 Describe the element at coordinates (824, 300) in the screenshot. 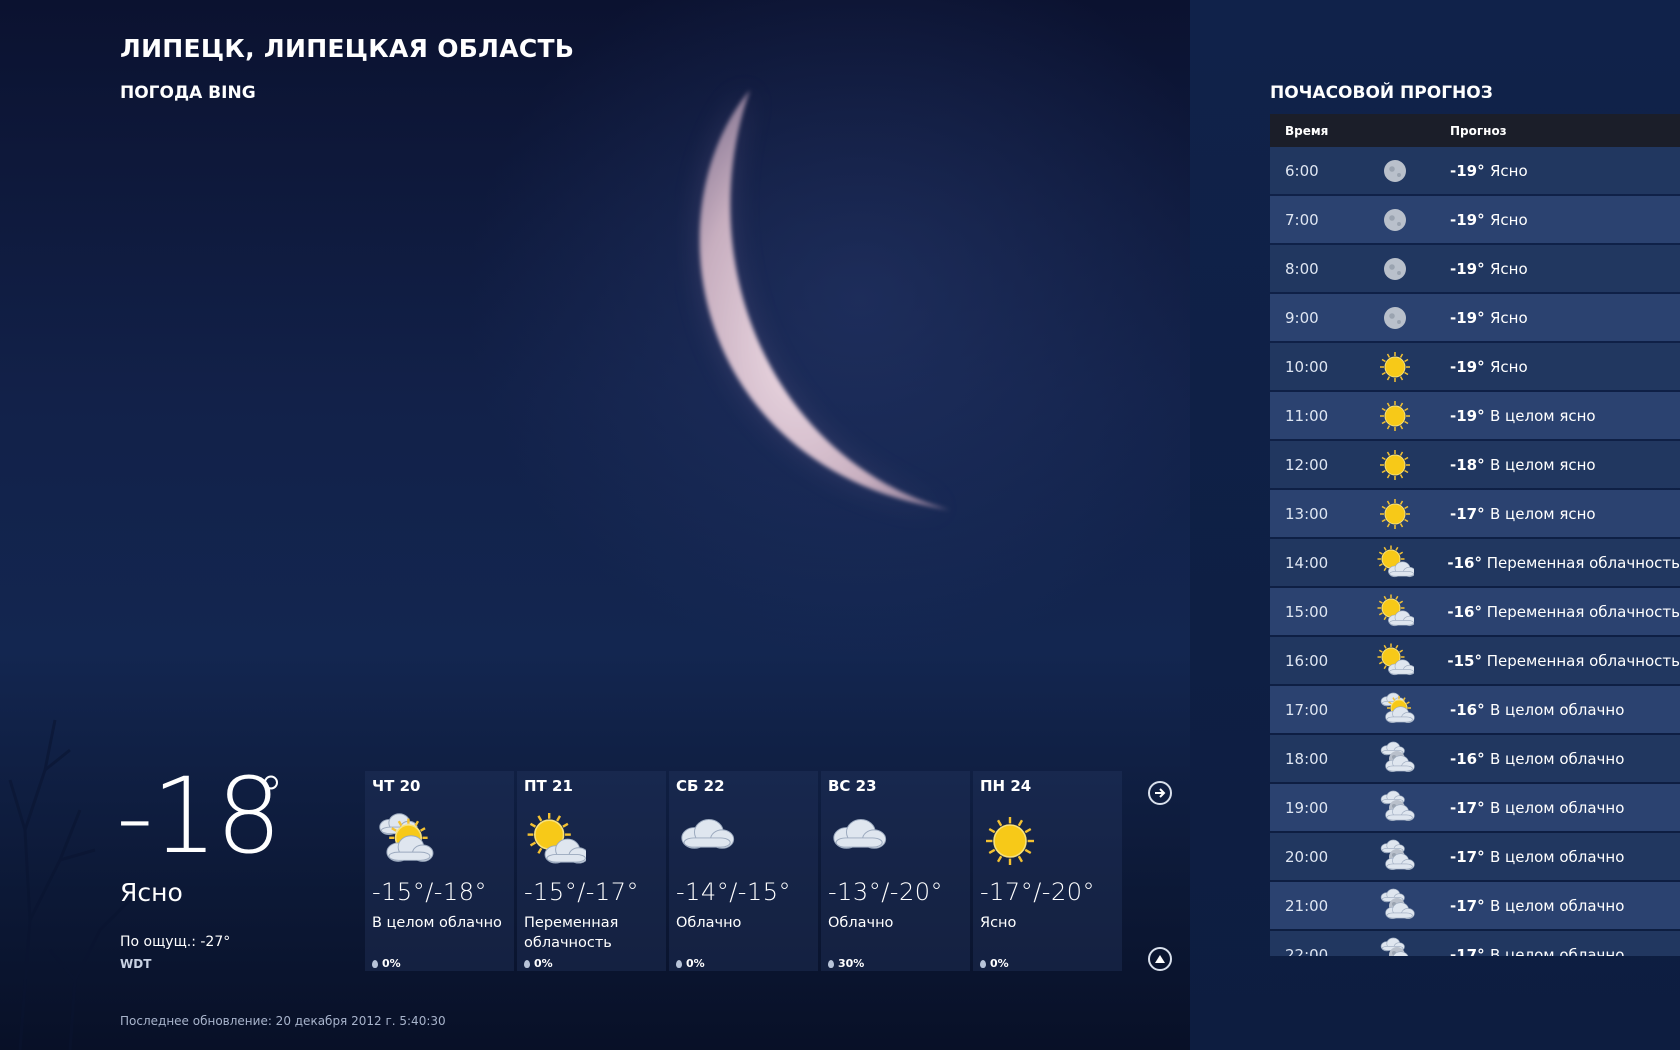

I see `moon-image` at that location.